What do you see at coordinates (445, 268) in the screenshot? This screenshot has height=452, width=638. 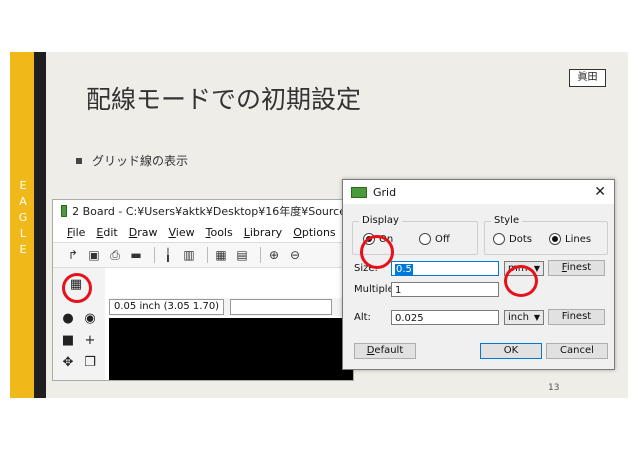 I see `size-input: 0.5` at bounding box center [445, 268].